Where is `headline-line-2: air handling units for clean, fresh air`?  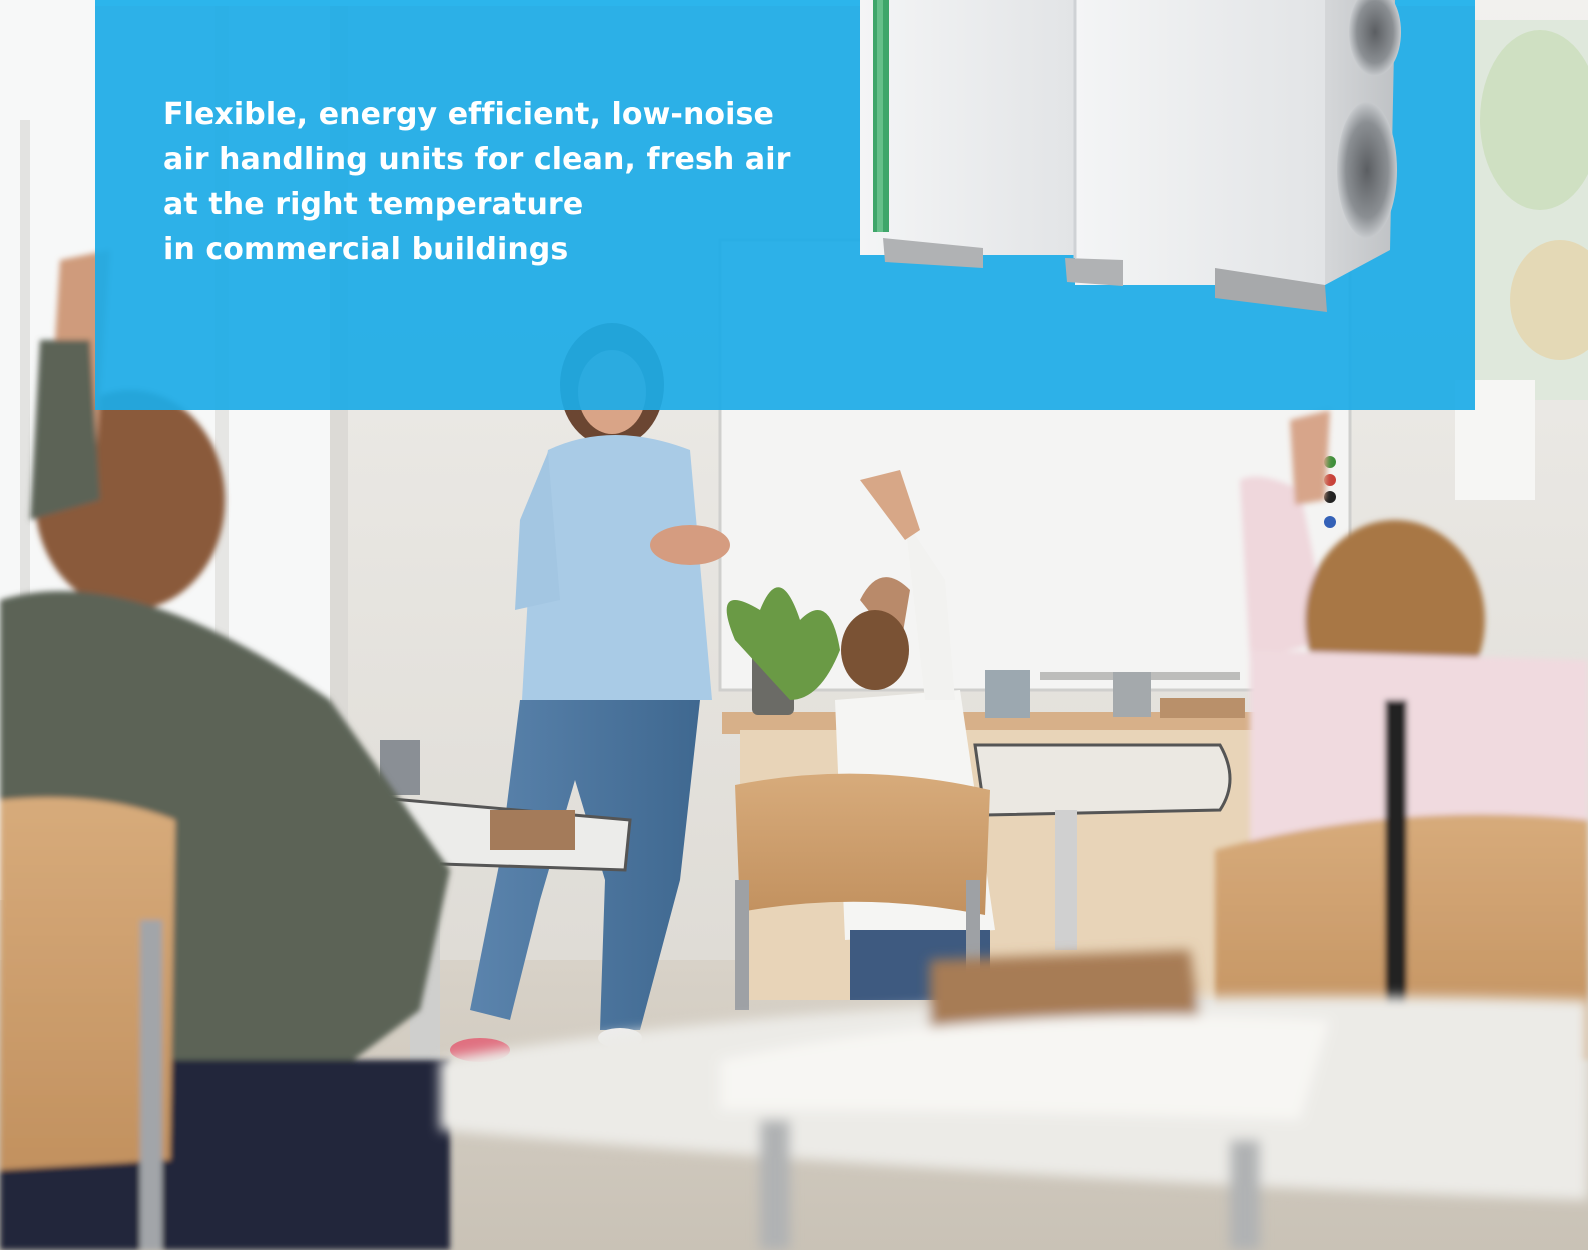 headline-line-2: air handling units for clean, fresh air is located at coordinates (477, 159).